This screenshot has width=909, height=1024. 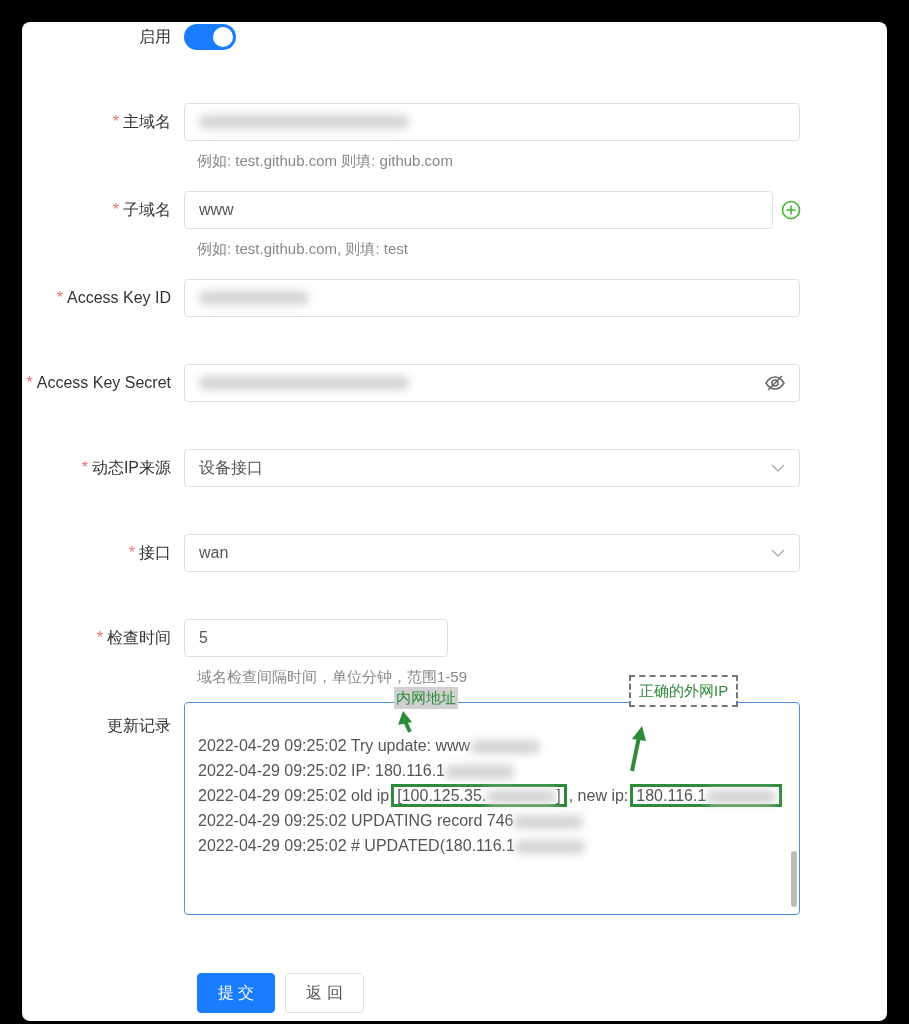 What do you see at coordinates (155, 36) in the screenshot?
I see `field-label: 启用` at bounding box center [155, 36].